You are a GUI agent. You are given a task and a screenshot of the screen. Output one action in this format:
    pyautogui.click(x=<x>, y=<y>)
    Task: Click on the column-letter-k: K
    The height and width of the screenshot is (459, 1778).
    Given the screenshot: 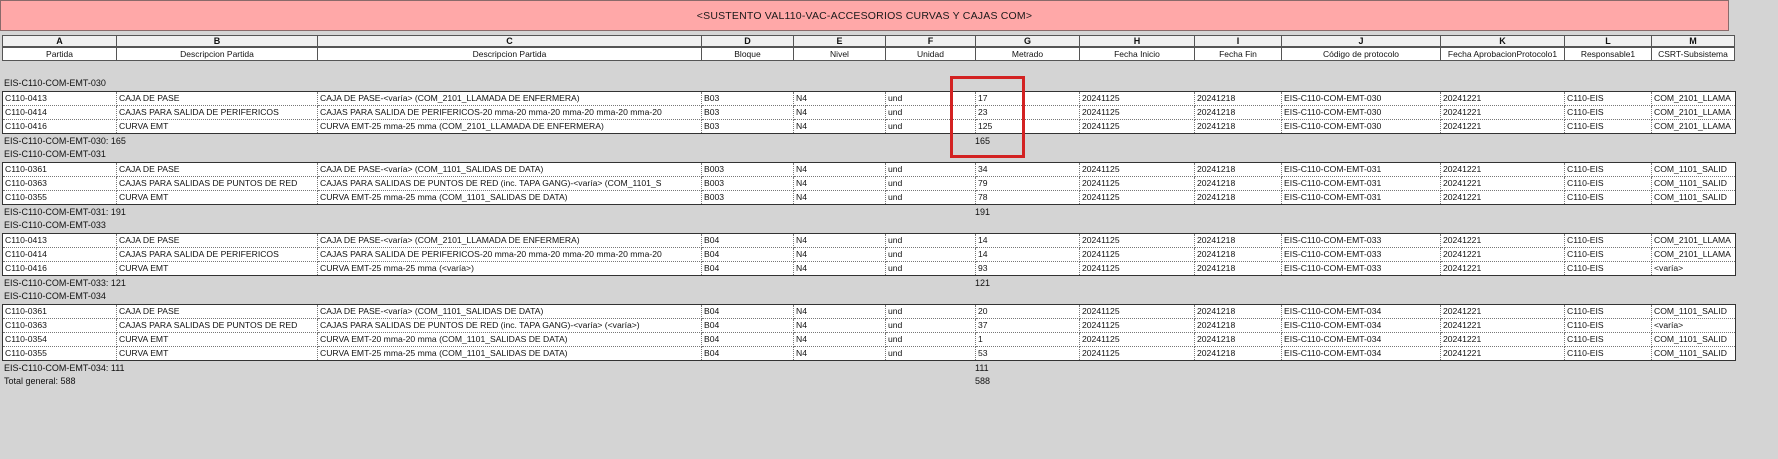 What is the action you would take?
    pyautogui.click(x=1502, y=41)
    